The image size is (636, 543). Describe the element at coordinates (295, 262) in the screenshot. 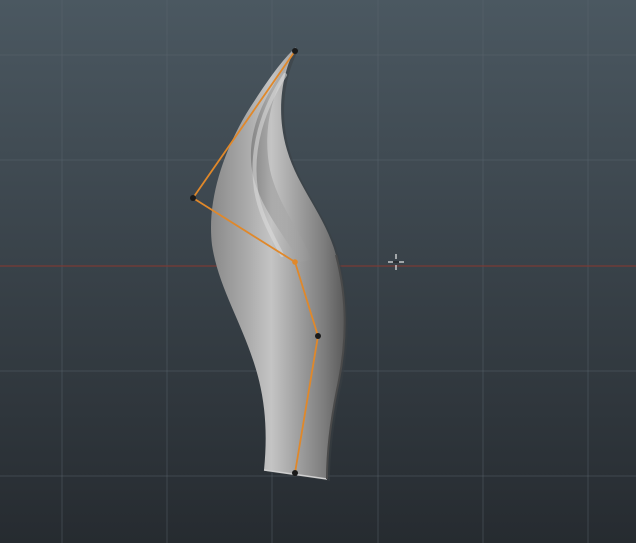

I see `control-vertex-active` at that location.